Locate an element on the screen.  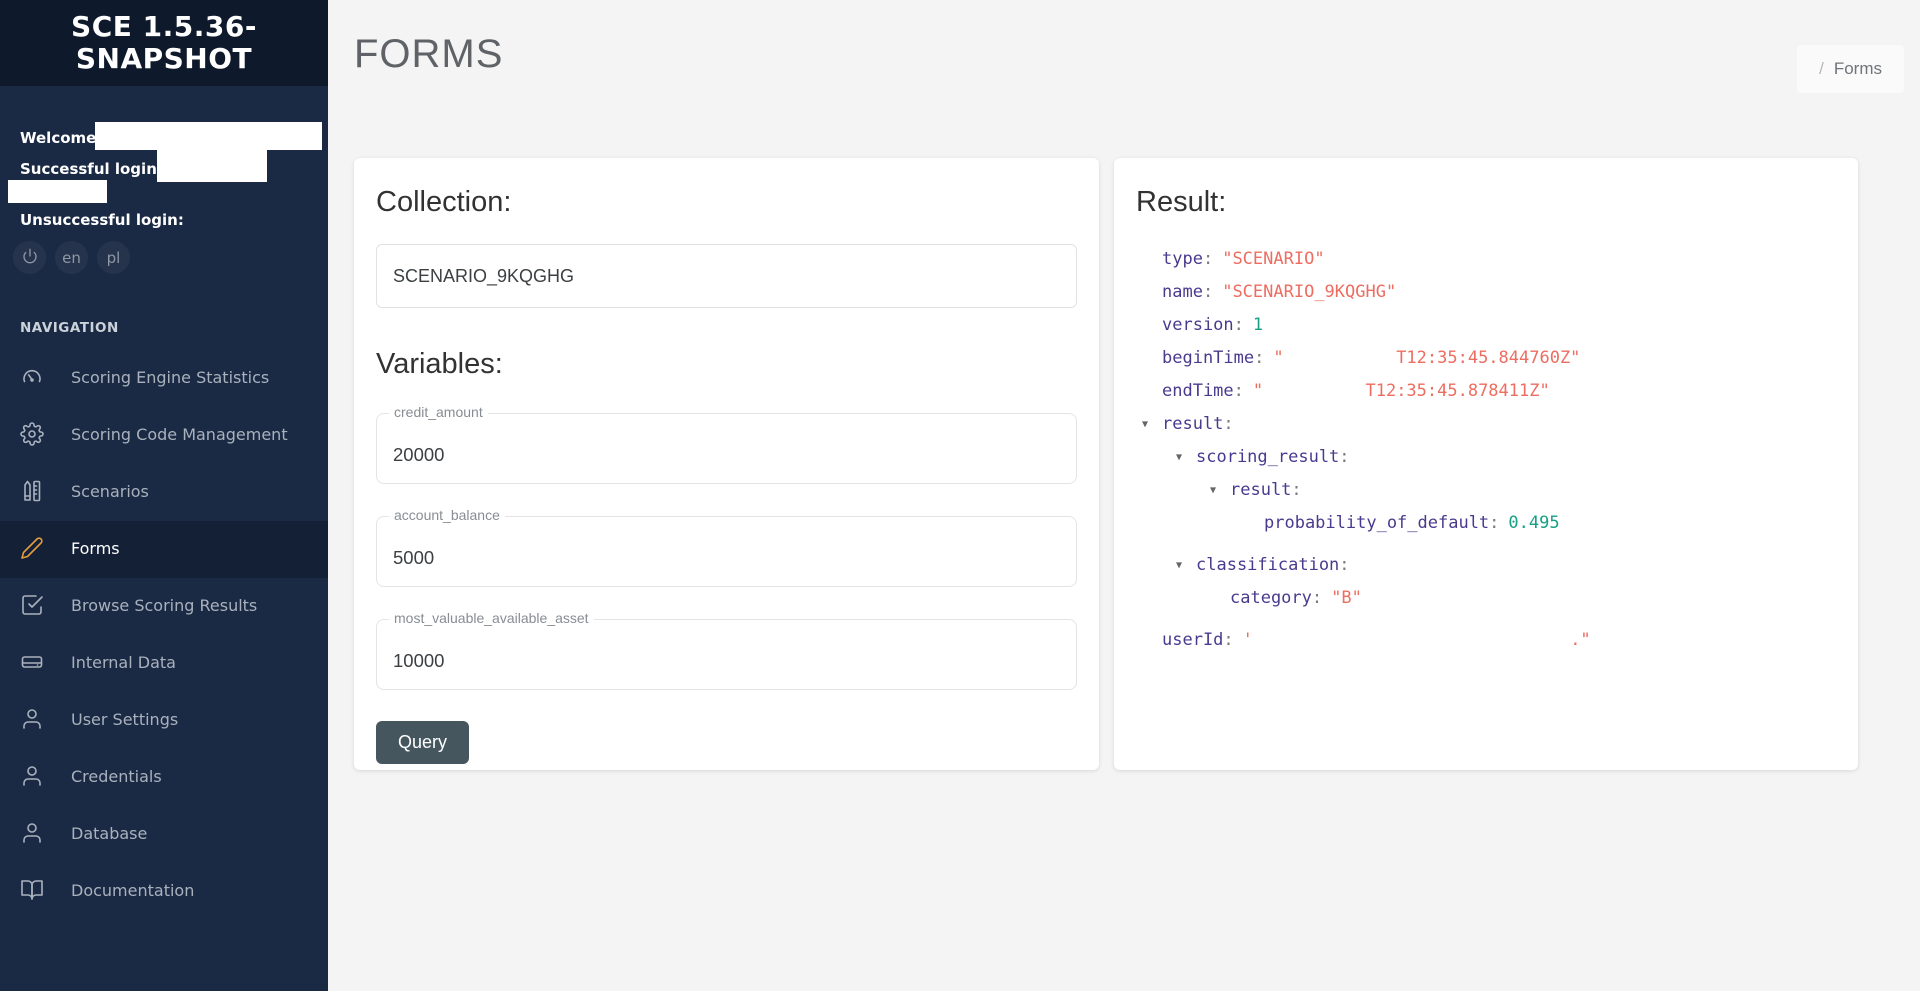
json-line-category: ▼category:"B" is located at coordinates (1296, 598).